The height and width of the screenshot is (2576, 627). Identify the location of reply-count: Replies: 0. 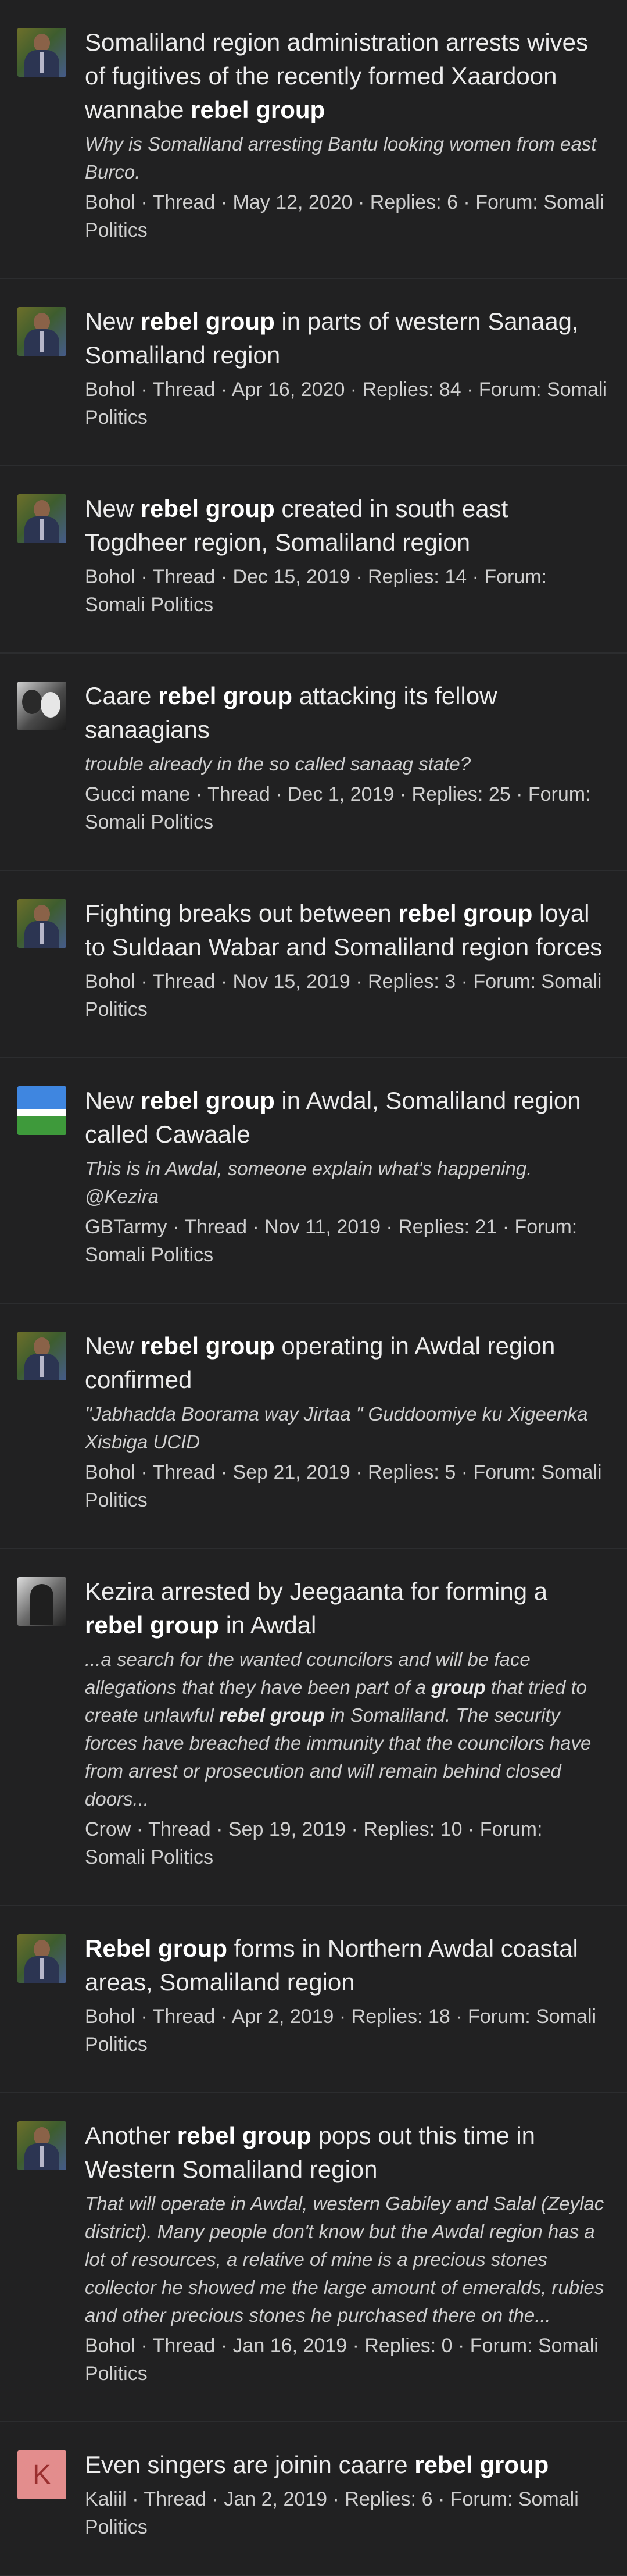
(408, 2346).